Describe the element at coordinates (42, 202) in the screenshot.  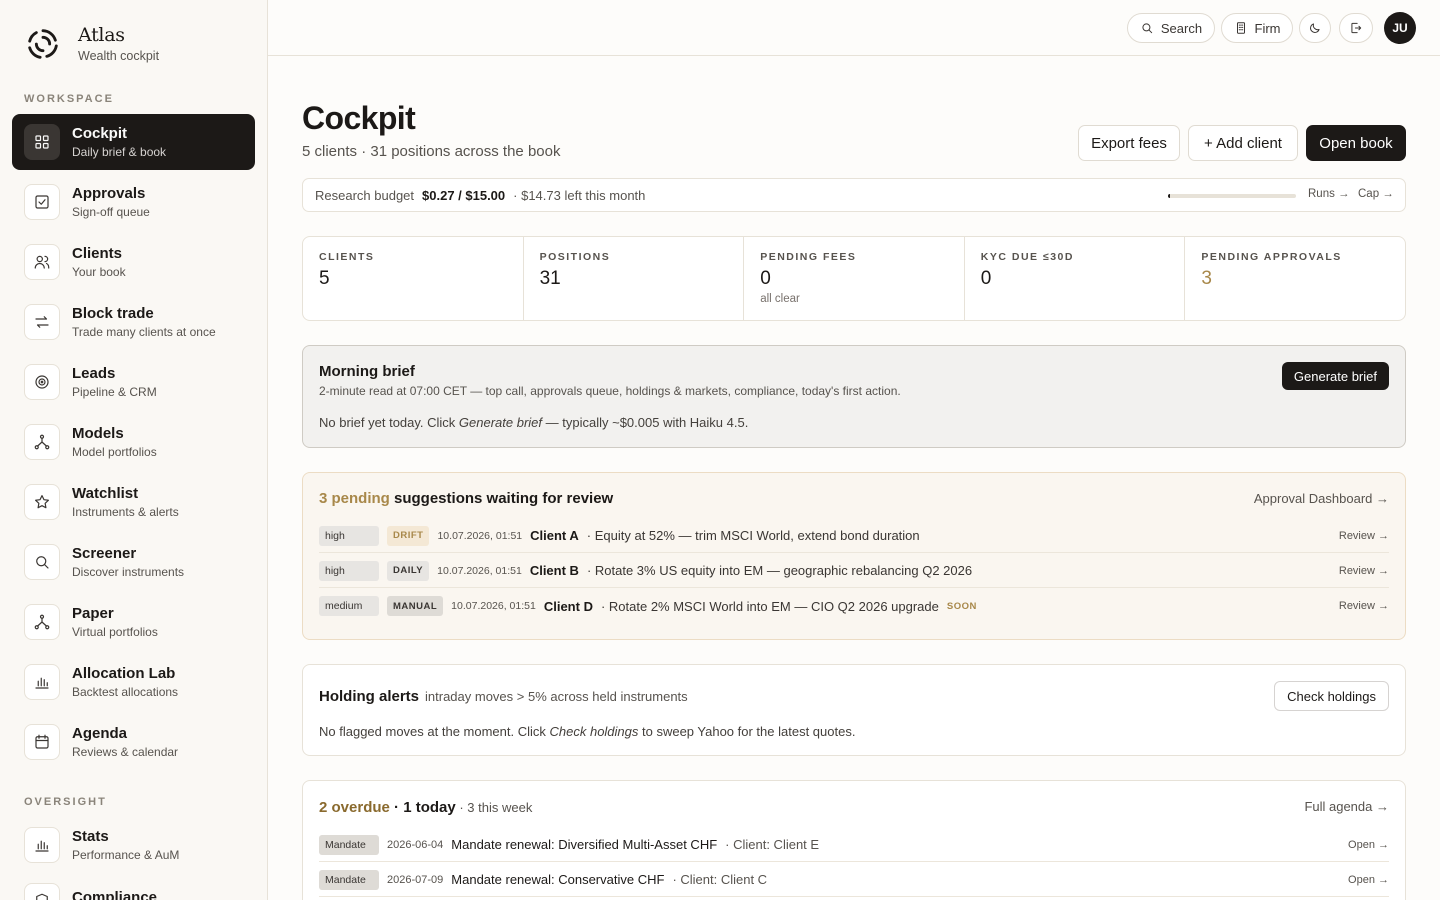
I see `checkbox-icon` at that location.